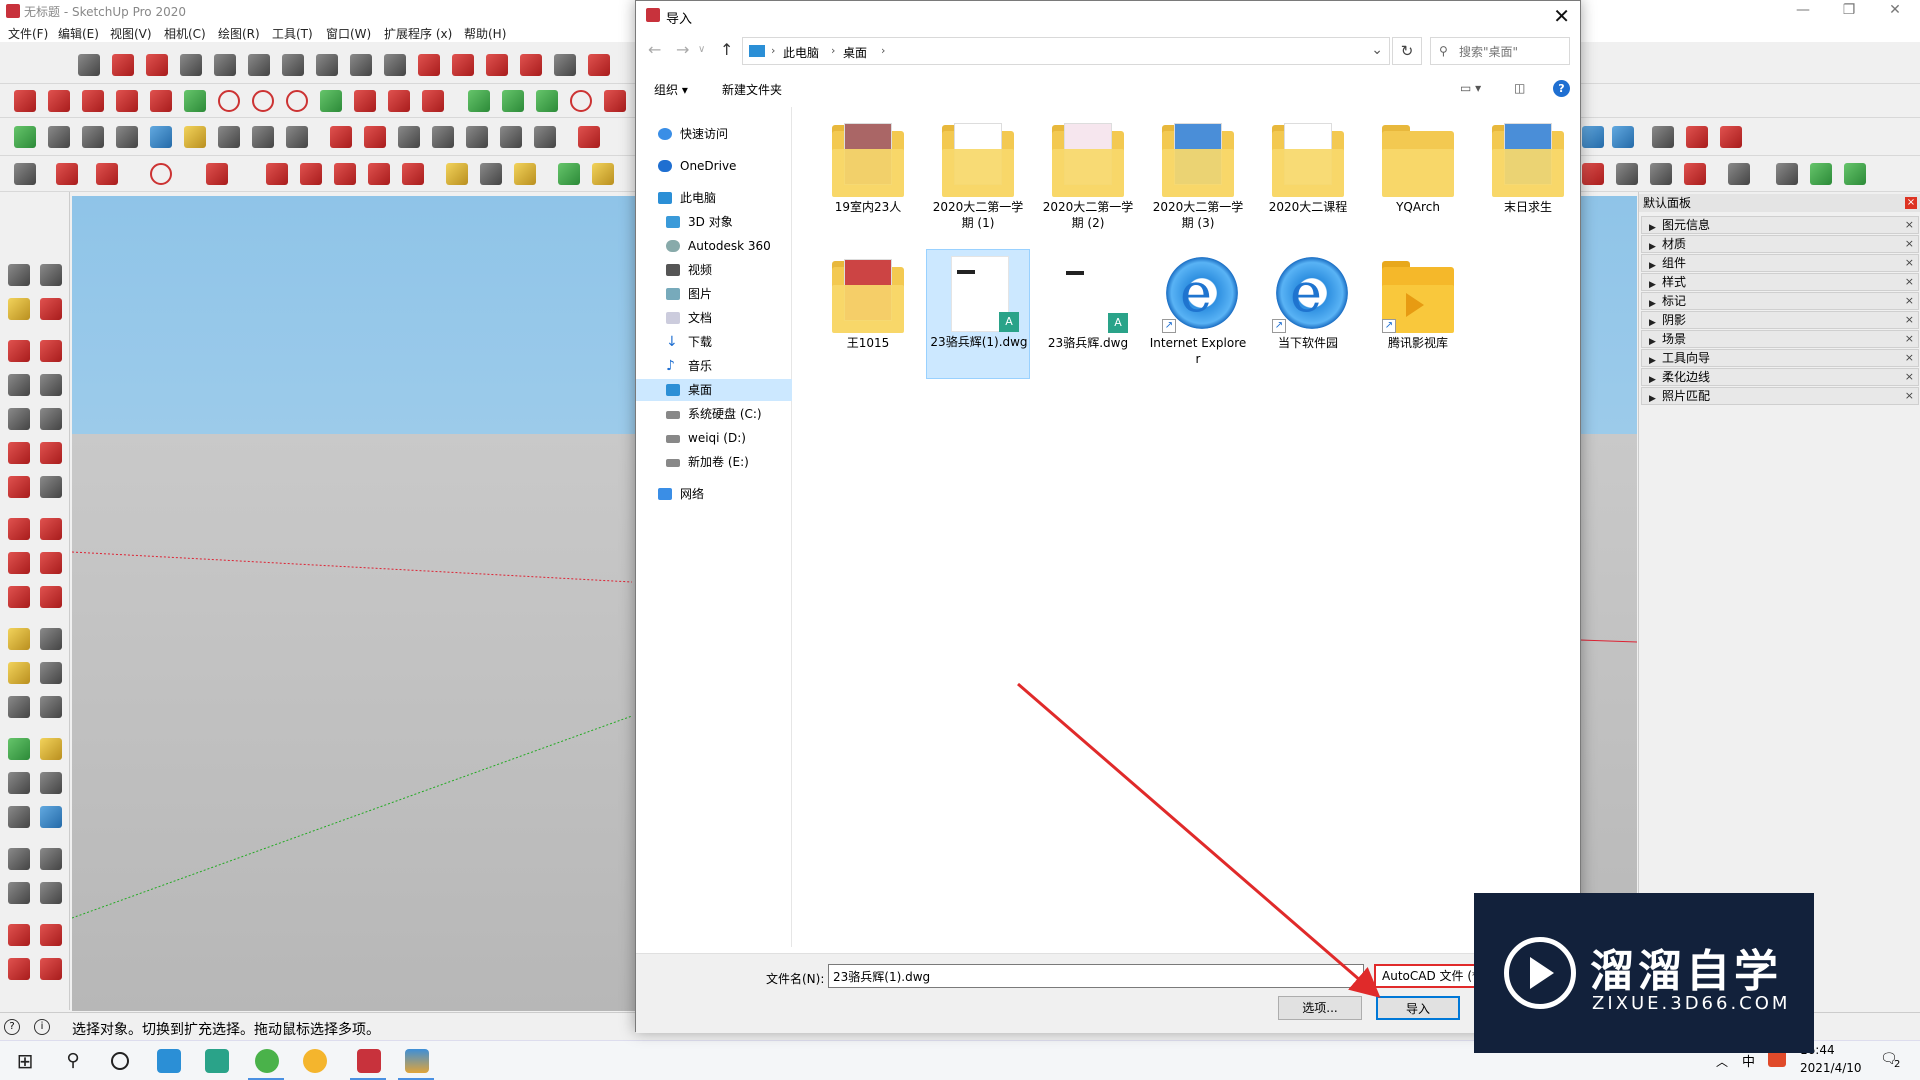 Image resolution: width=1920 pixels, height=1080 pixels. I want to click on extension-warehouse-icon, so click(1731, 137).